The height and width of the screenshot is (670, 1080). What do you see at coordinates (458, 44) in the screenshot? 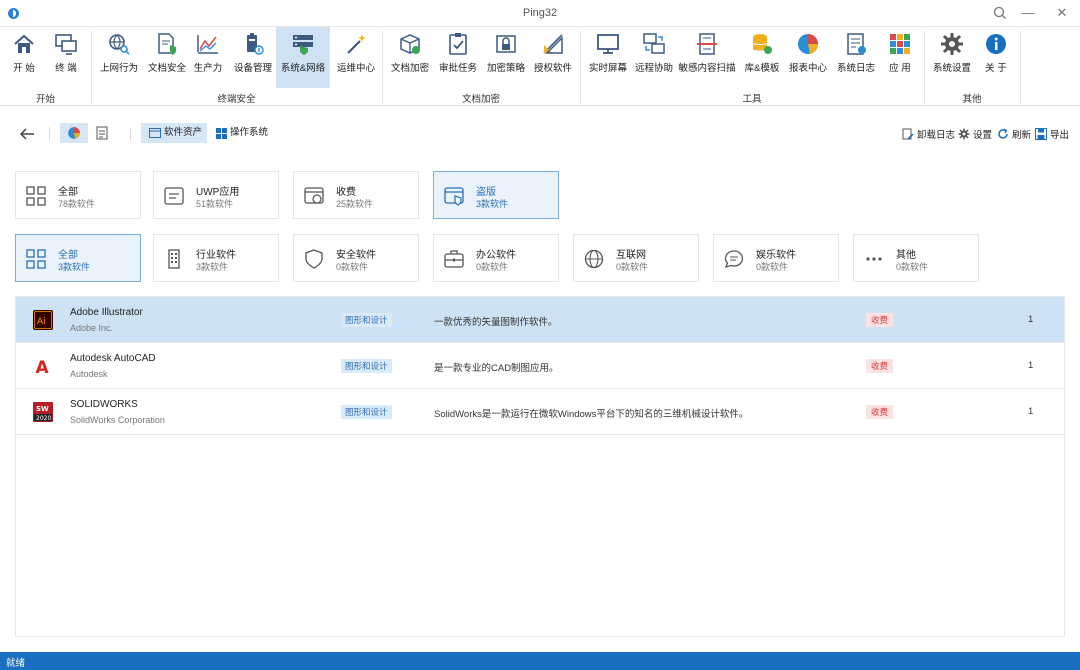
I see `approval-task-icon` at bounding box center [458, 44].